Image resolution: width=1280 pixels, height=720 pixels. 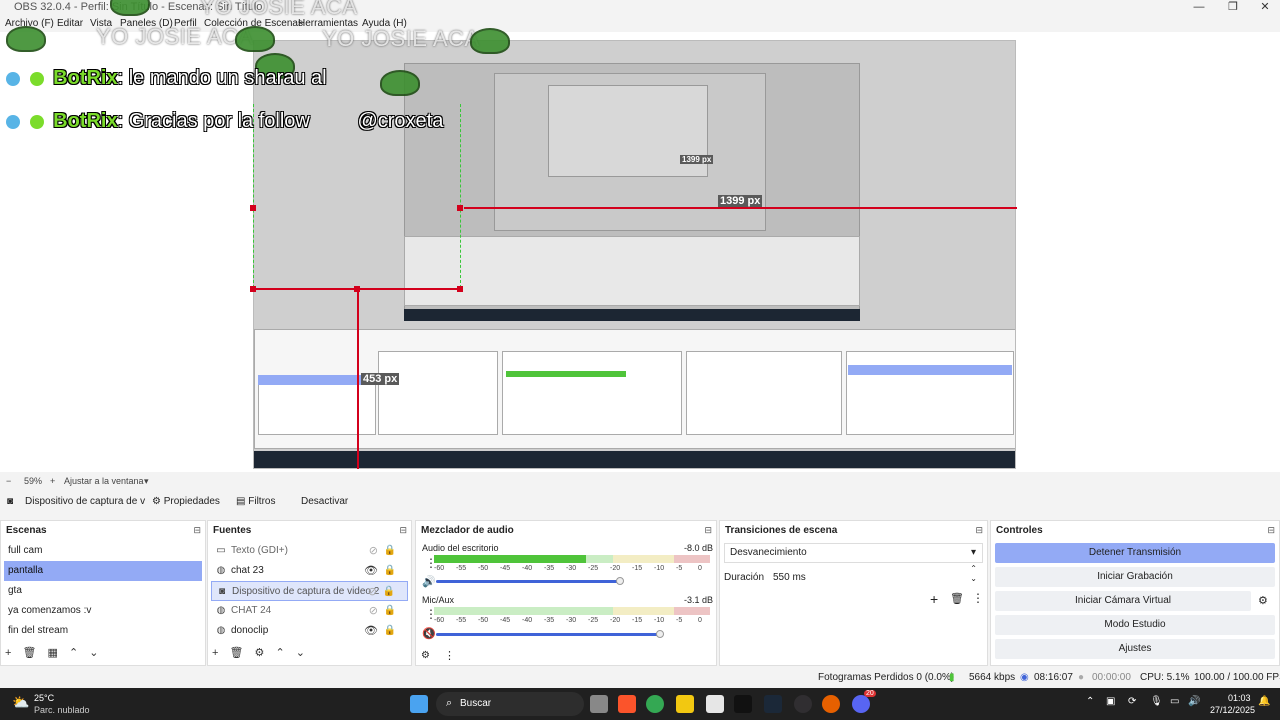 I want to click on deactivate-button: Desactivar, so click(x=324, y=501).